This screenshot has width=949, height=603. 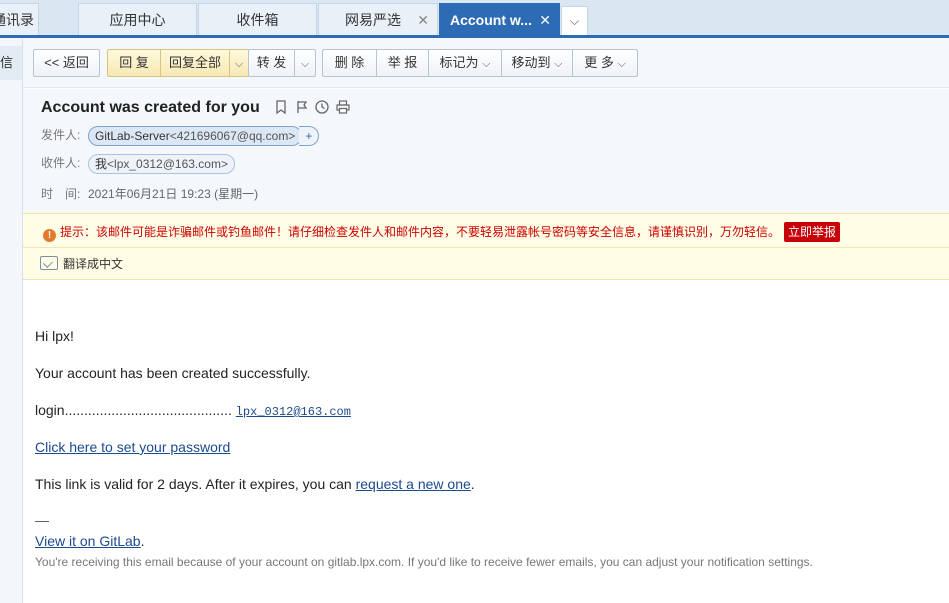 I want to click on print-icon, so click(x=343, y=107).